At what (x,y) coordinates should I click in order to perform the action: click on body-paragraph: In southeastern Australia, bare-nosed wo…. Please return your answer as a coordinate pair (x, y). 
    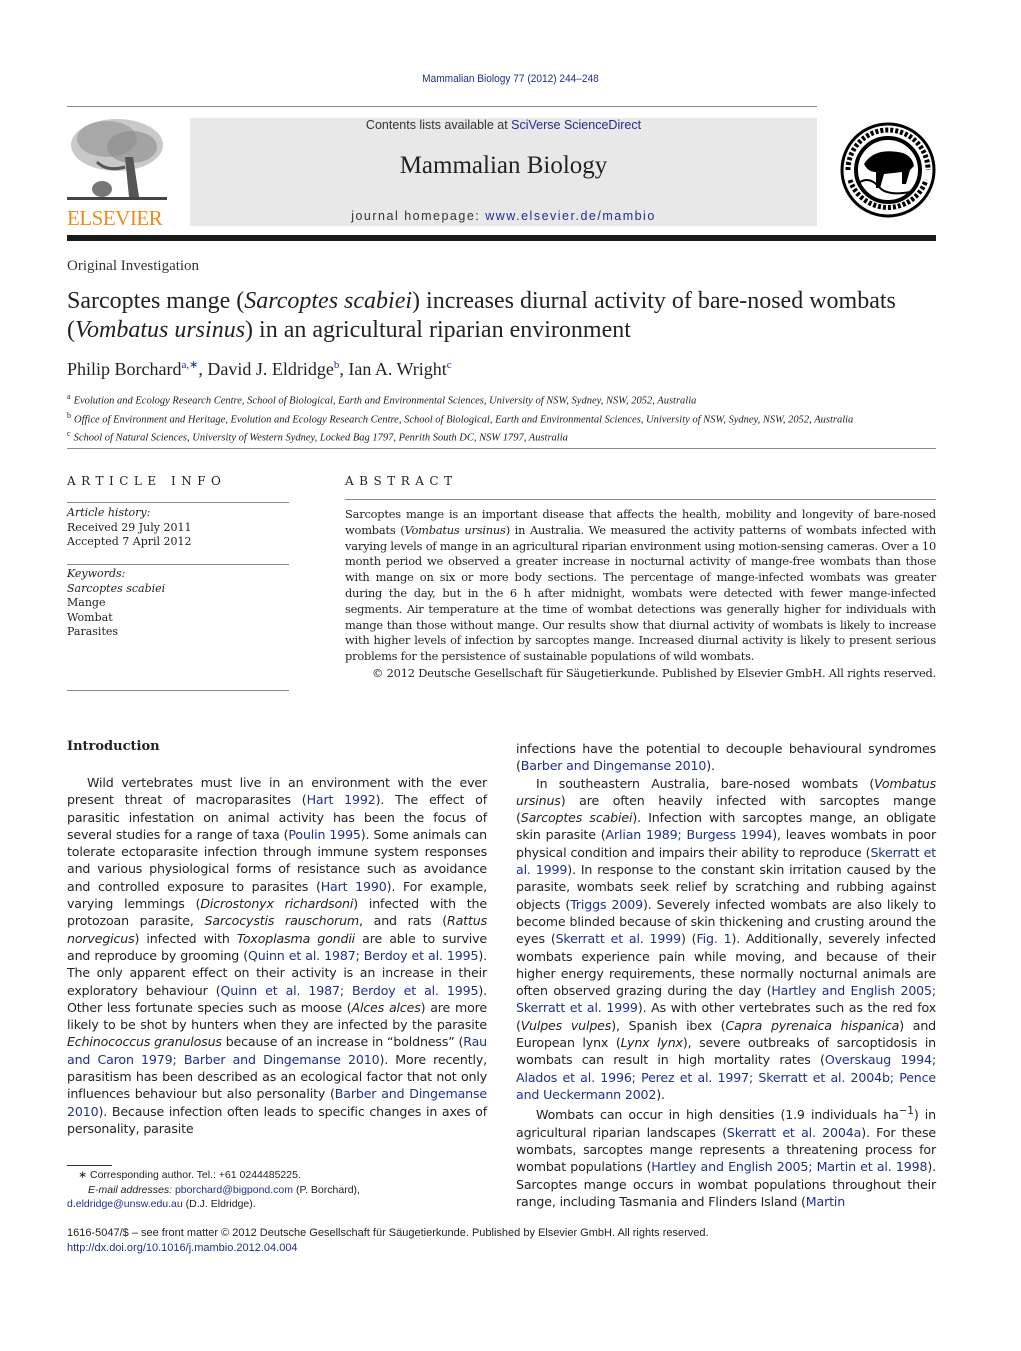
    Looking at the image, I should click on (726, 939).